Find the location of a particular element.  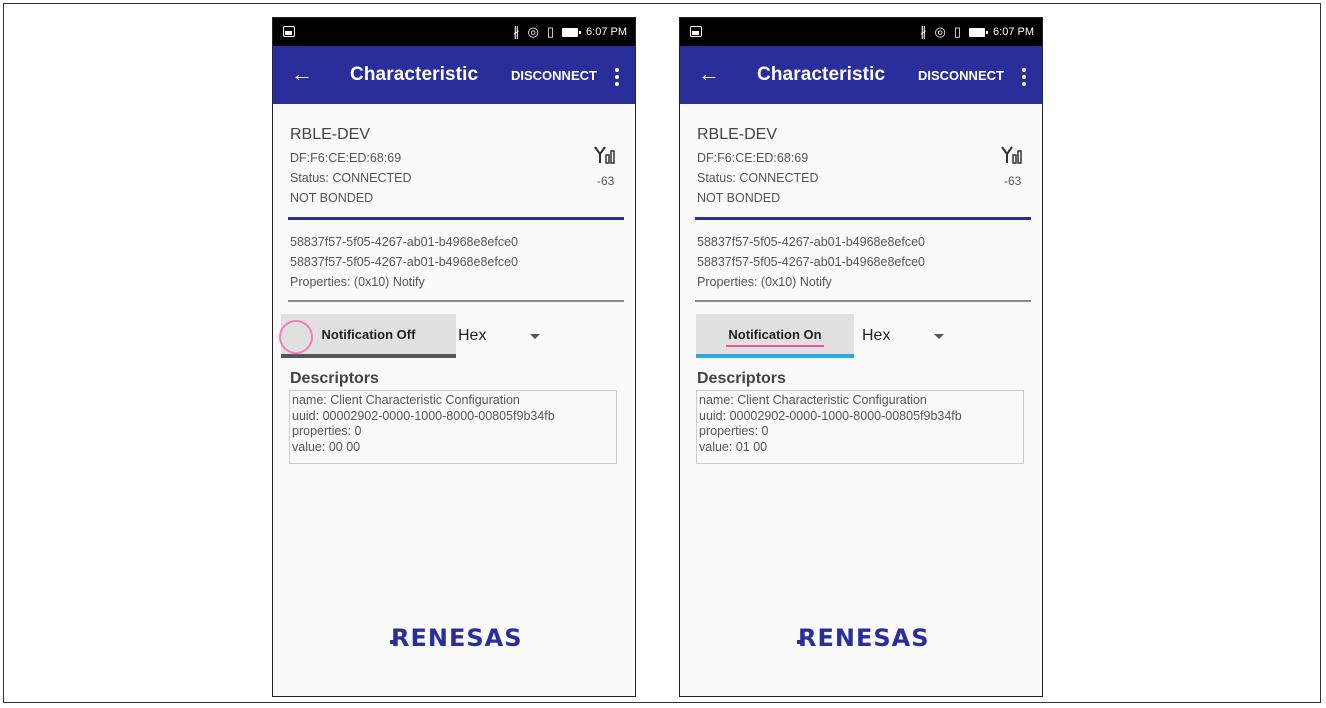

tap-highlight-circle is located at coordinates (296, 337).